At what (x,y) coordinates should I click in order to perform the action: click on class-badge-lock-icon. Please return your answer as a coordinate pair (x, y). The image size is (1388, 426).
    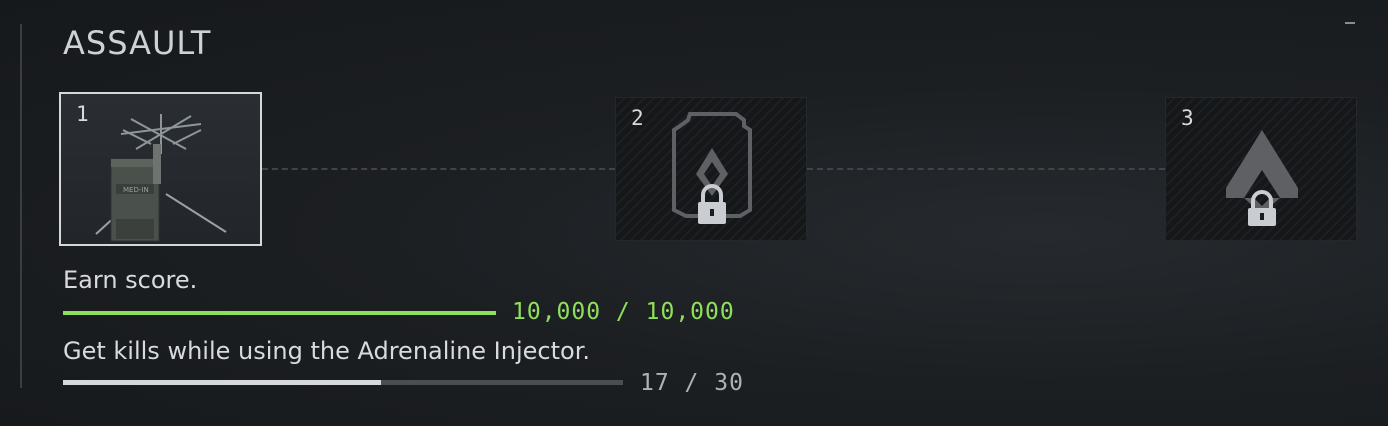
    Looking at the image, I should click on (712, 168).